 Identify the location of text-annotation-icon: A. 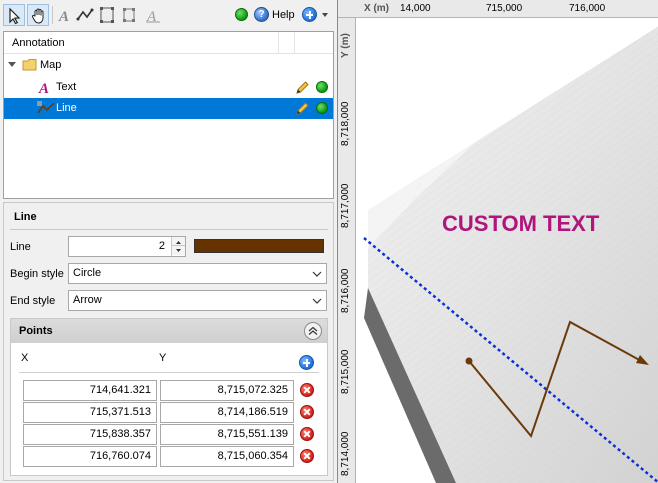
(43, 88).